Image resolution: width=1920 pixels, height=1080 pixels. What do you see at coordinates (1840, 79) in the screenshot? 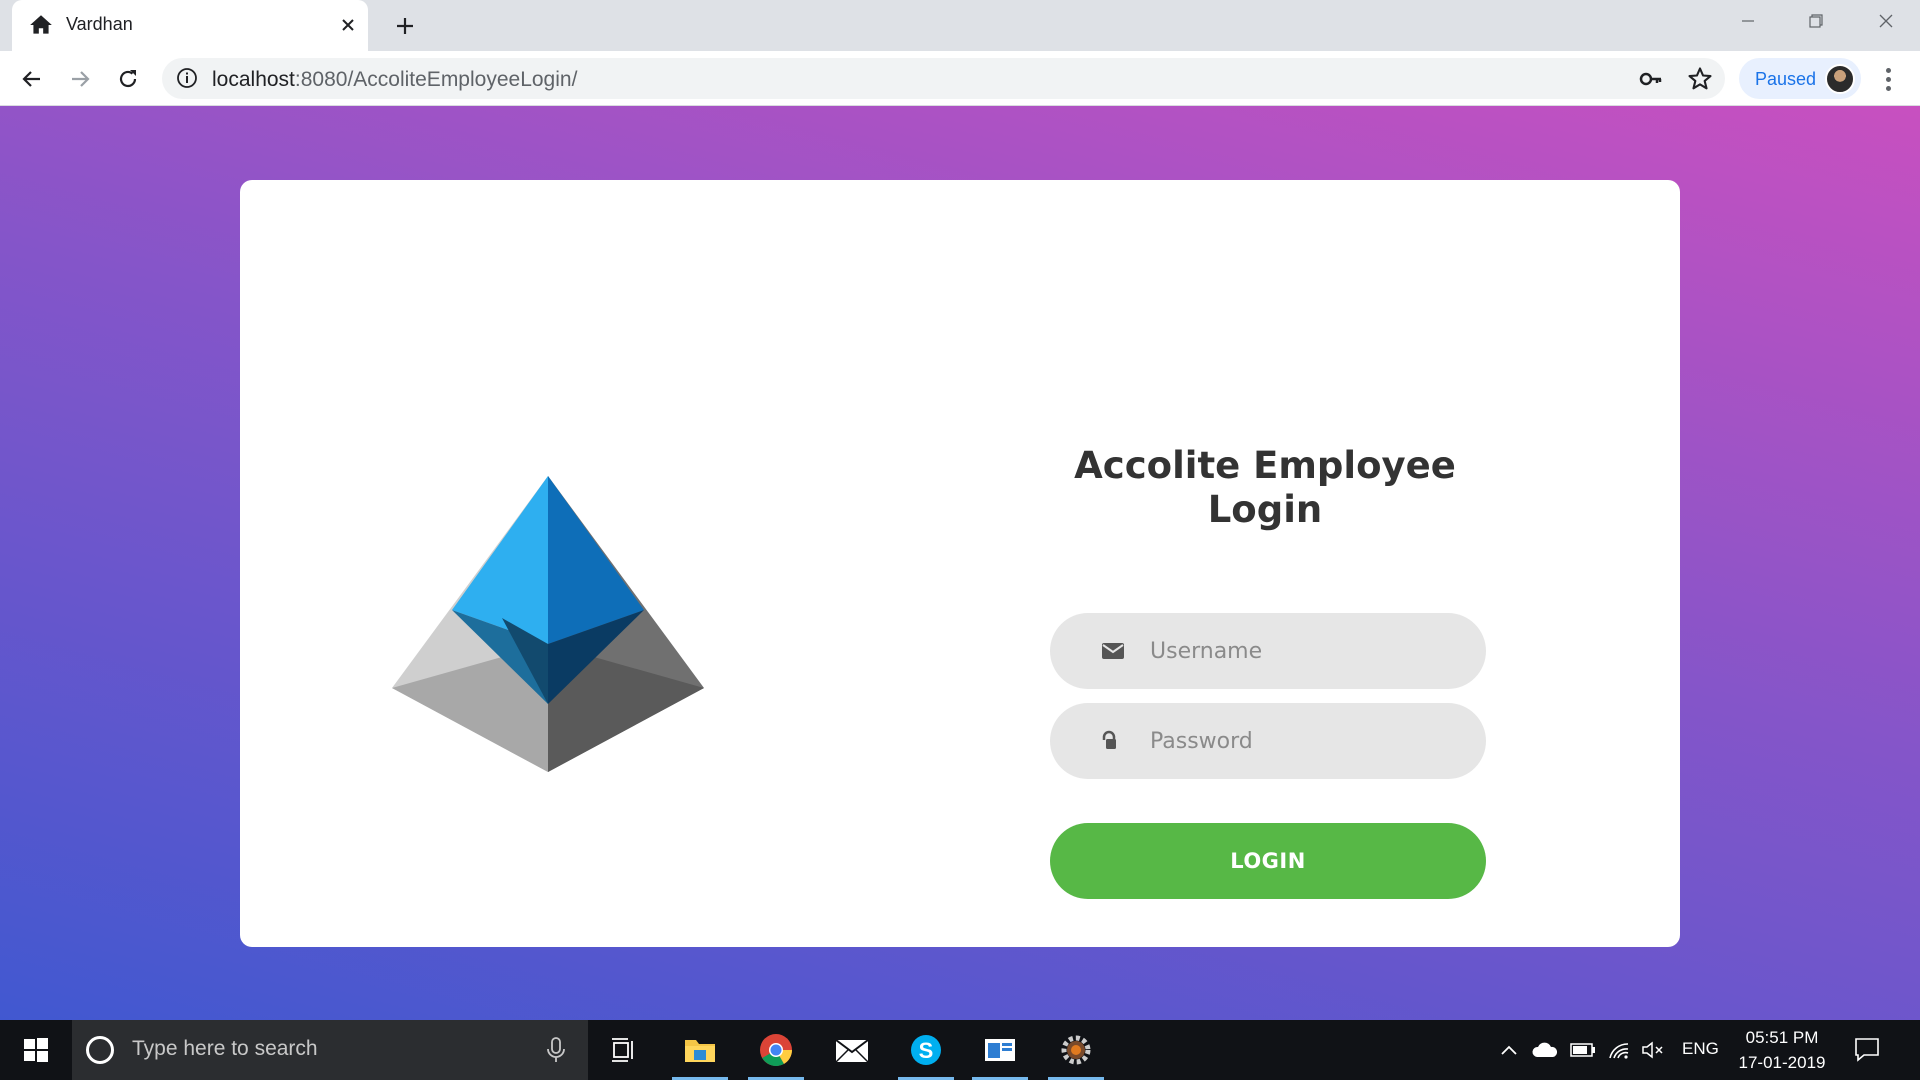
I see `avatar` at bounding box center [1840, 79].